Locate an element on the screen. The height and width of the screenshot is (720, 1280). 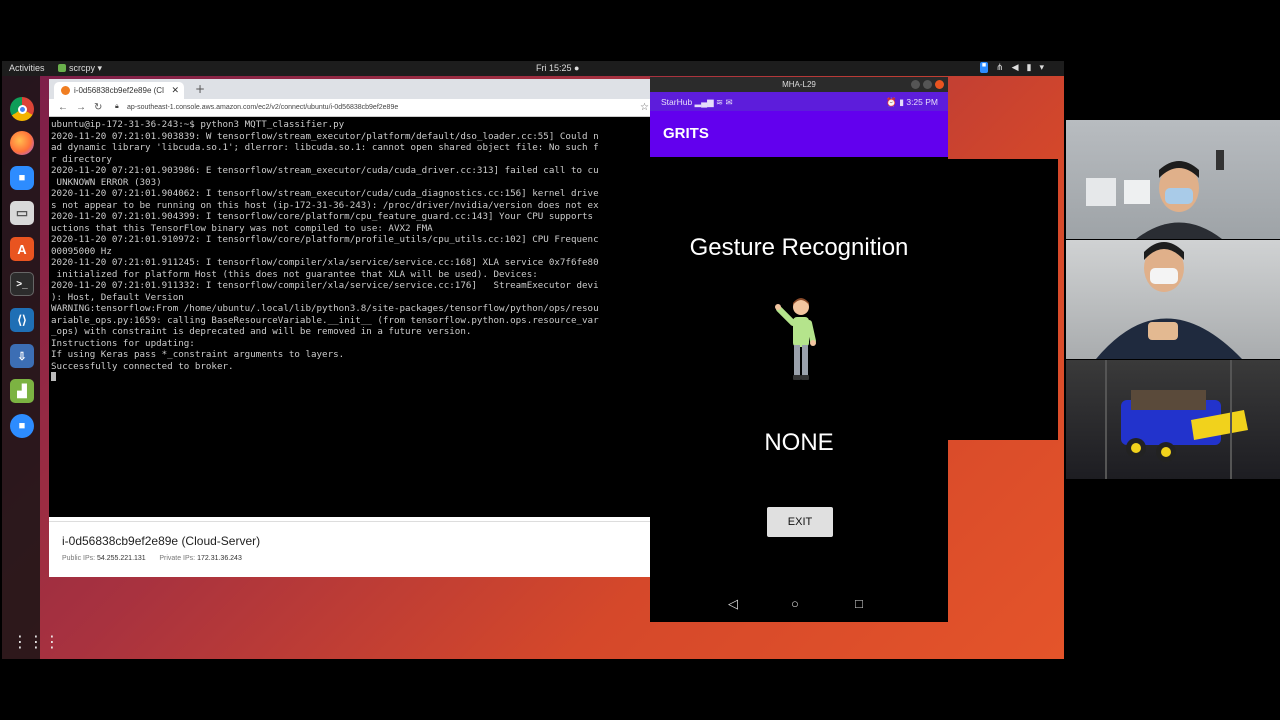
gesture-result: NONE is located at coordinates (799, 442).